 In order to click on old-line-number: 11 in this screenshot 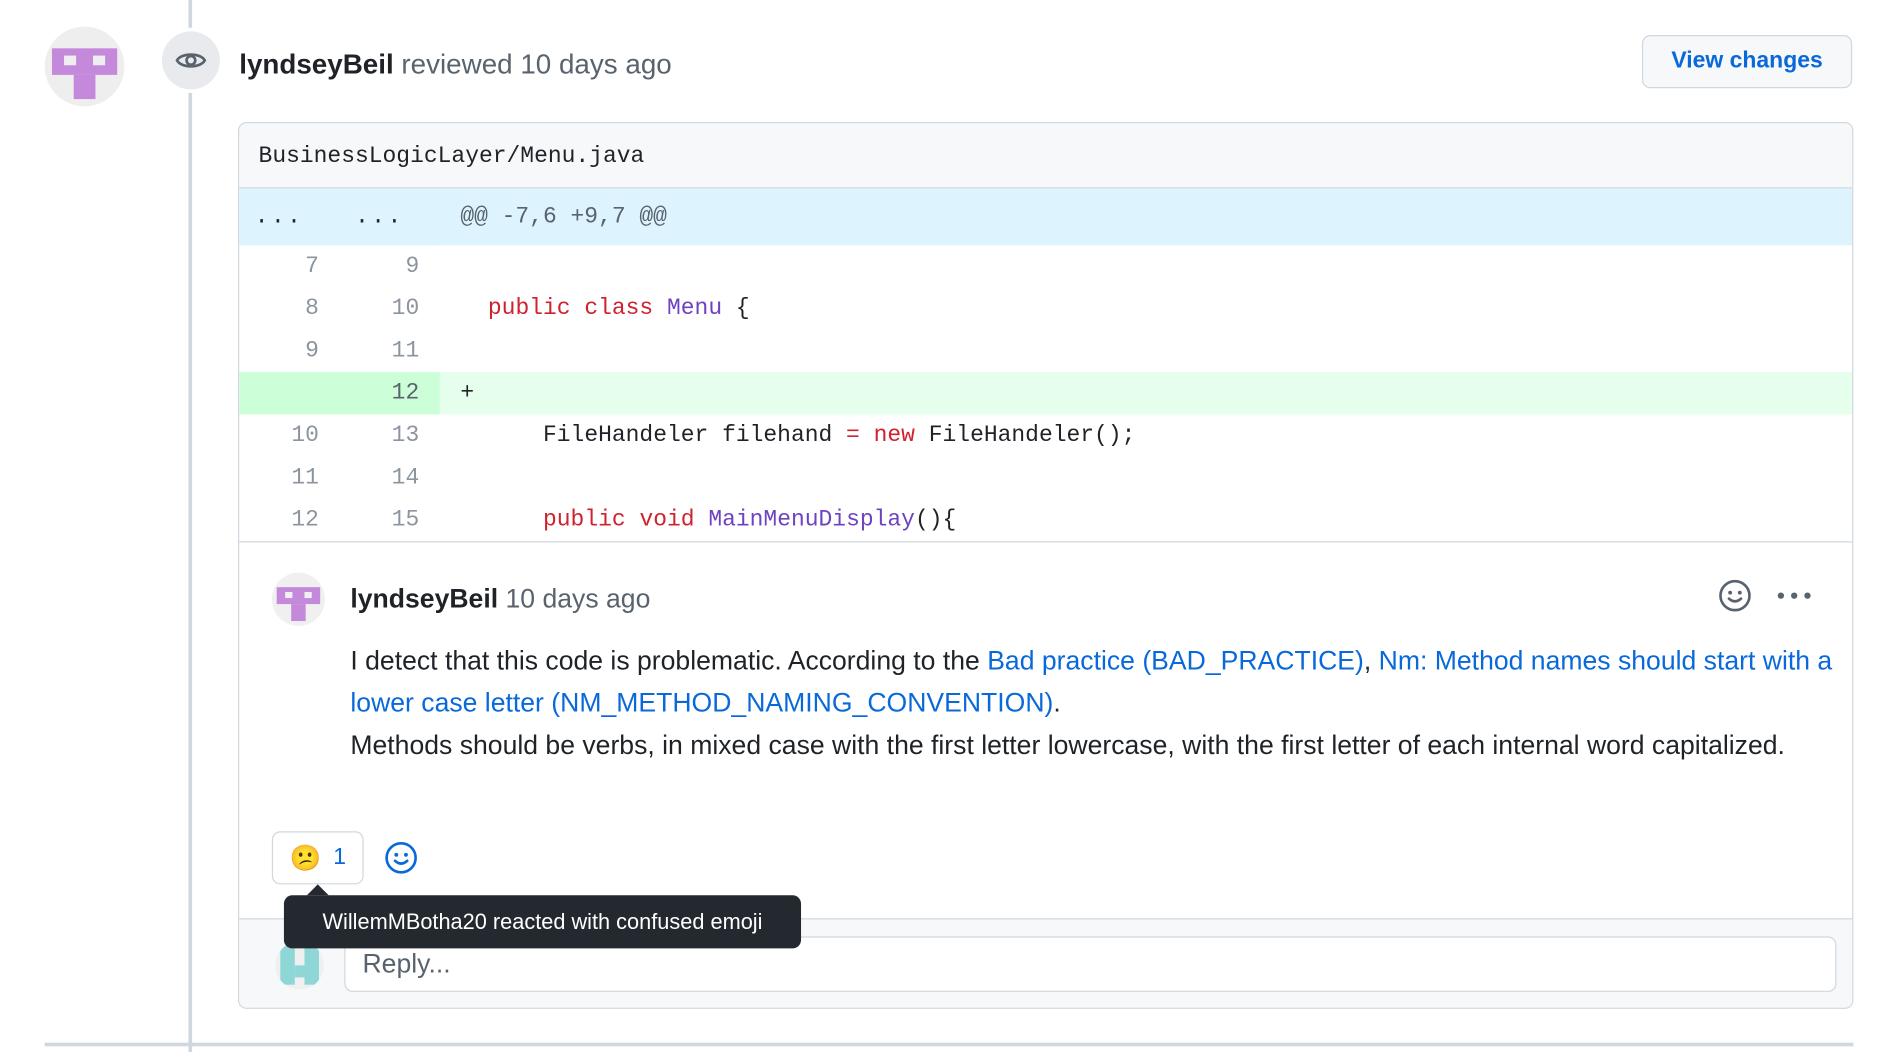, I will do `click(289, 478)`.